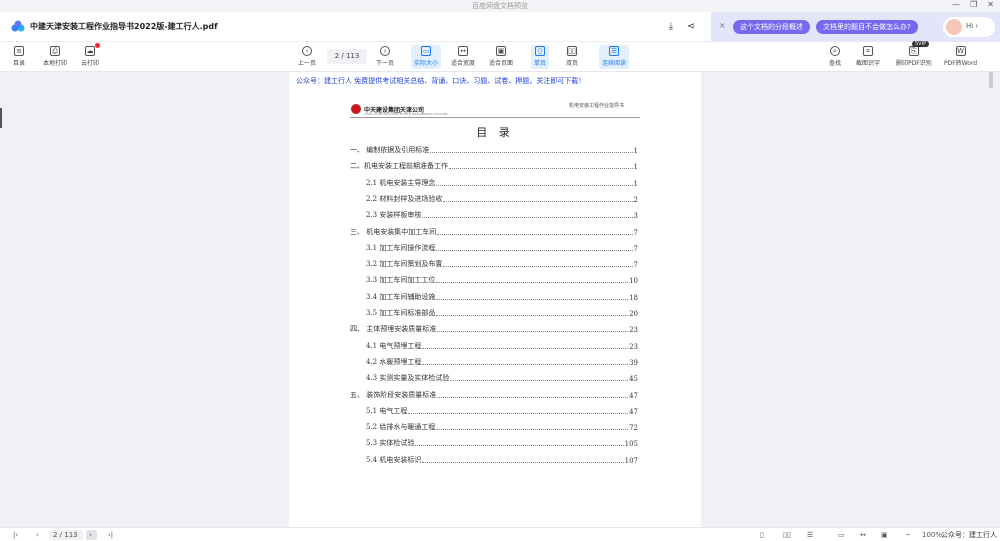 Image resolution: width=1000 pixels, height=541 pixels. Describe the element at coordinates (494, 150) in the screenshot. I see `toc-entry: 一、 编制依据及引用标准 1` at that location.